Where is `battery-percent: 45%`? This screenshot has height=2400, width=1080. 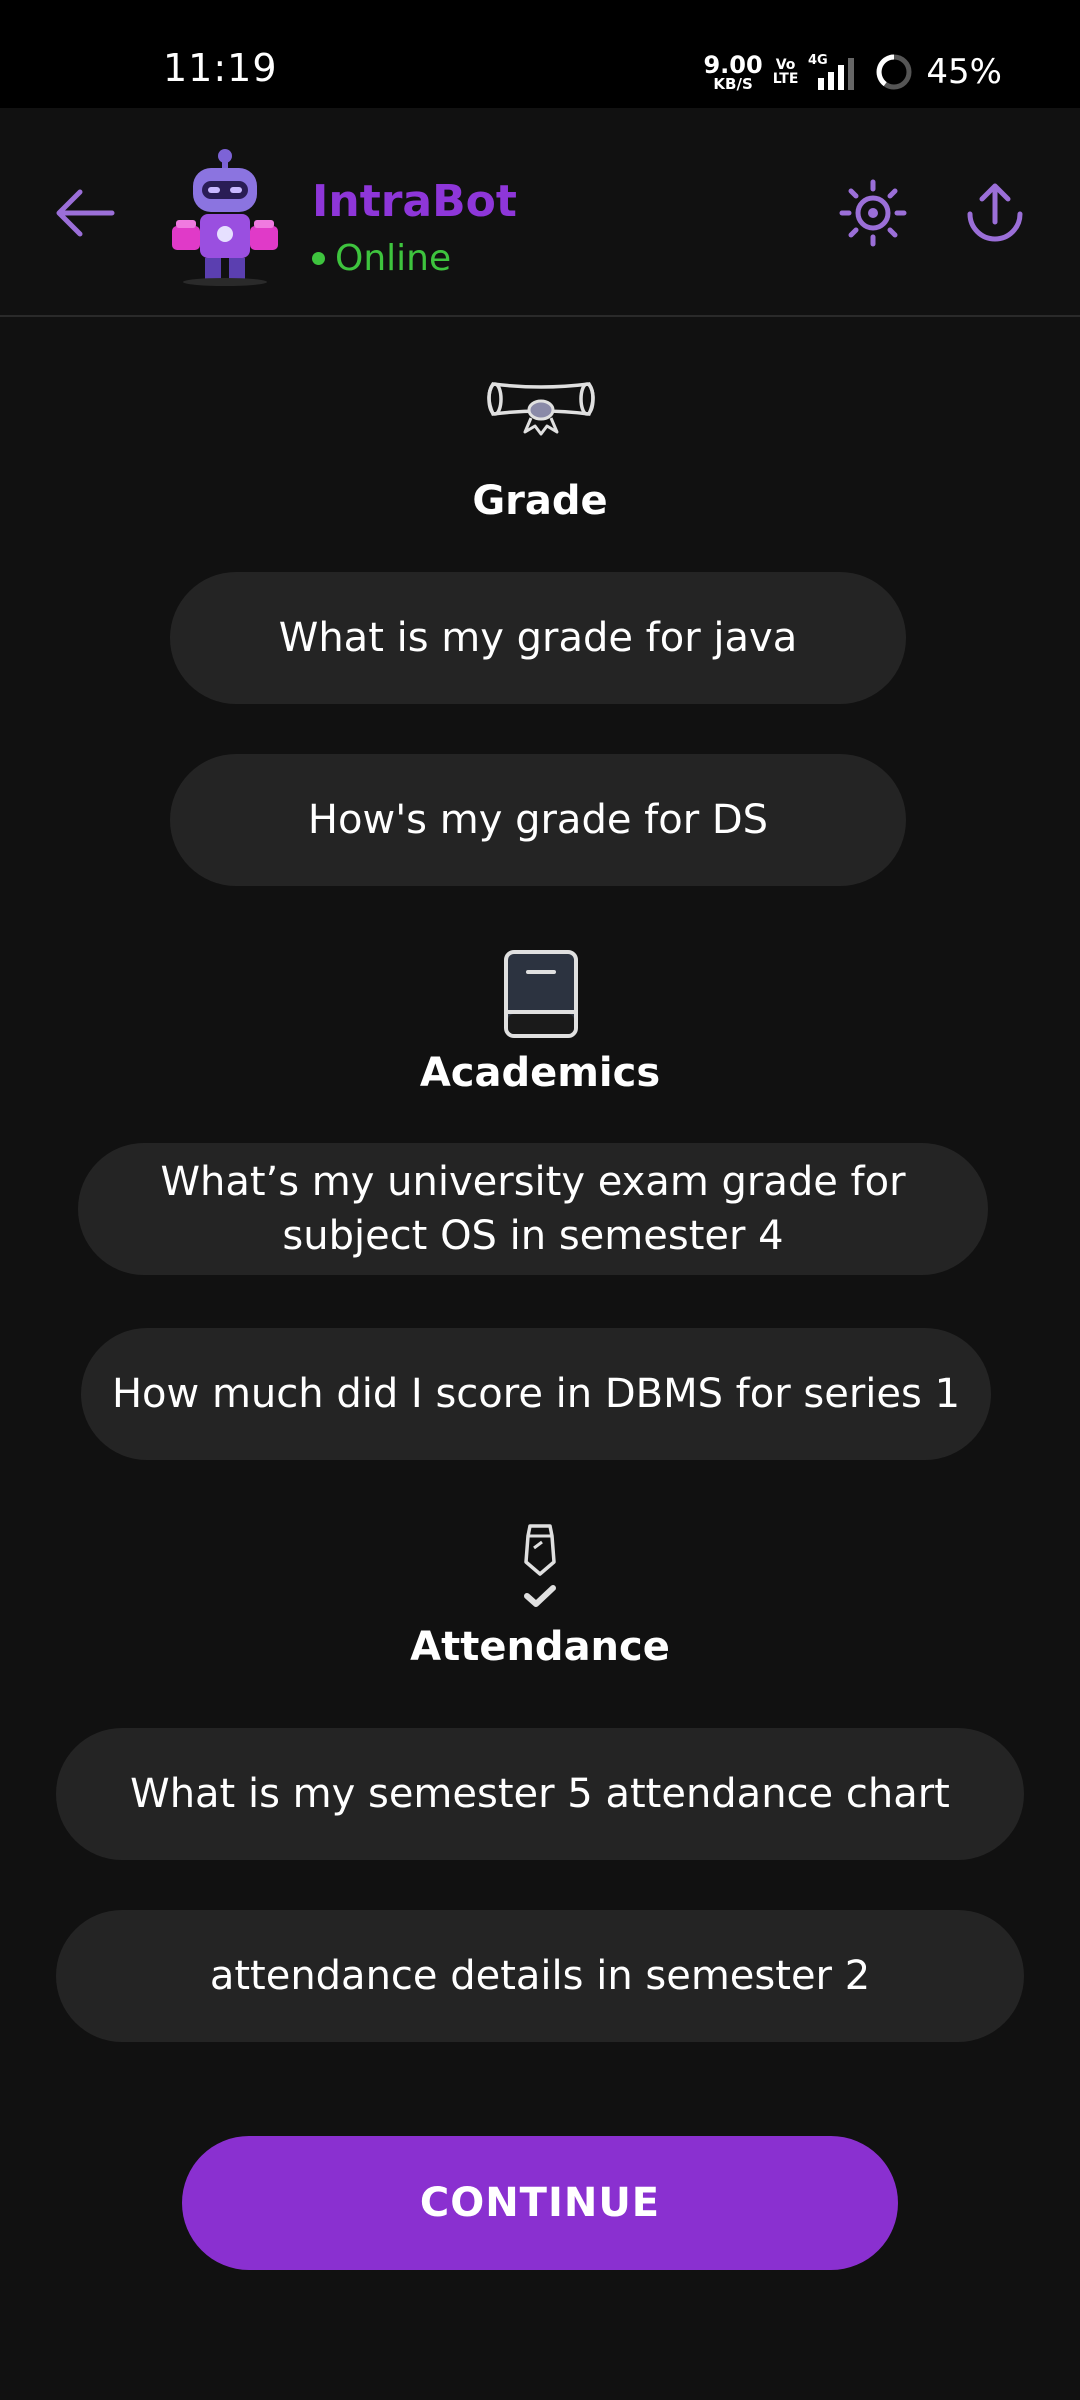
battery-percent: 45% is located at coordinates (964, 72).